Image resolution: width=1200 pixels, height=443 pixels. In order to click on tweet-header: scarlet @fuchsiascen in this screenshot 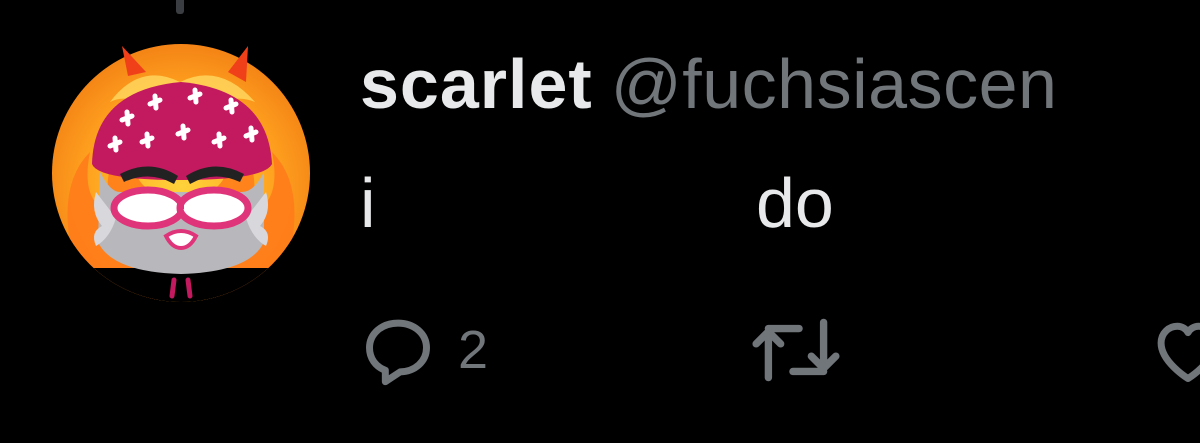, I will do `click(708, 84)`.